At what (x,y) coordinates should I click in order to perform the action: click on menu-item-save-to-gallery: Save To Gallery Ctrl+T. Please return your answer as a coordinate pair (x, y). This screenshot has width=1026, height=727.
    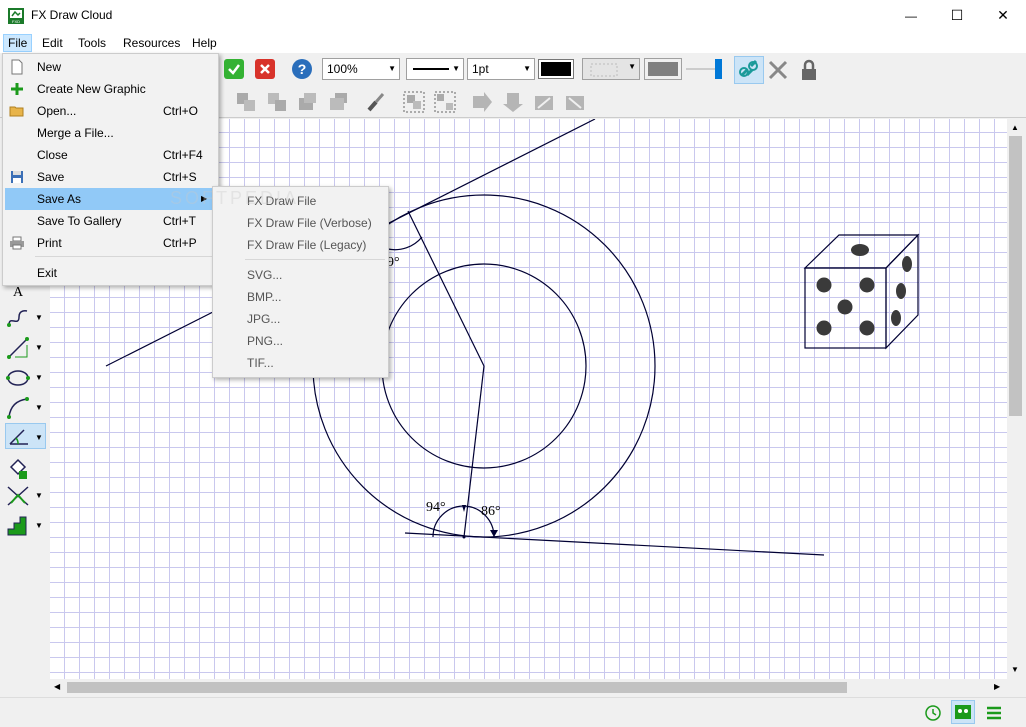
    Looking at the image, I should click on (110, 221).